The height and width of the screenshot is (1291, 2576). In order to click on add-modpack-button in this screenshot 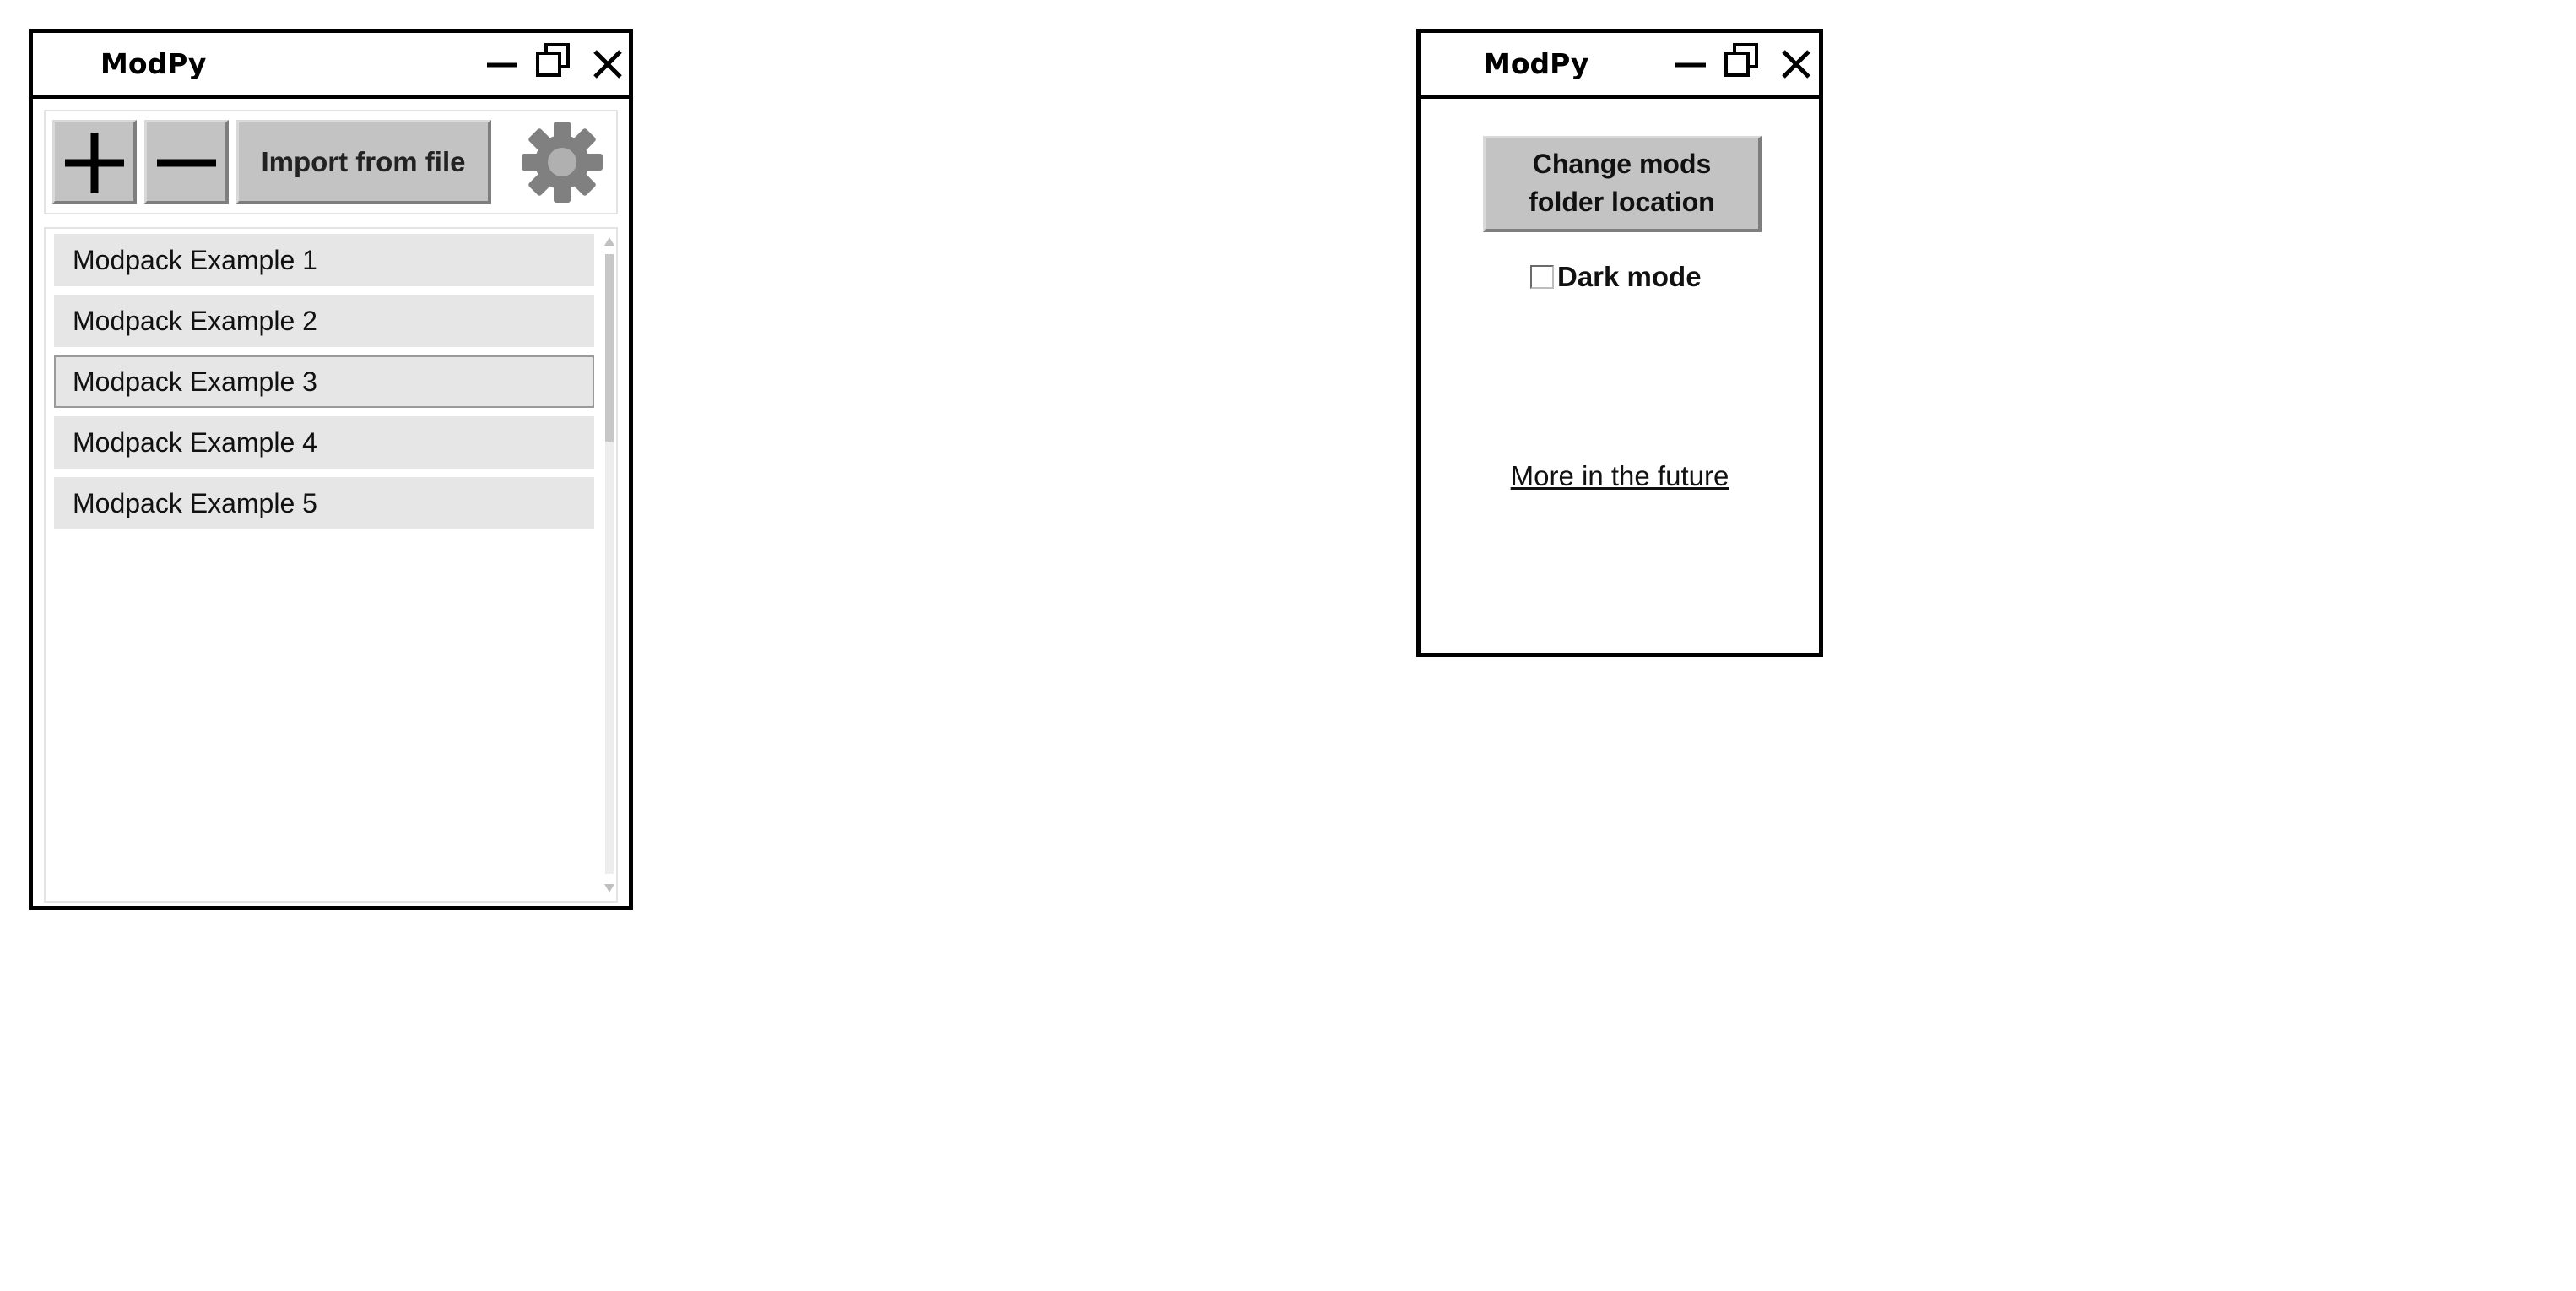, I will do `click(94, 162)`.